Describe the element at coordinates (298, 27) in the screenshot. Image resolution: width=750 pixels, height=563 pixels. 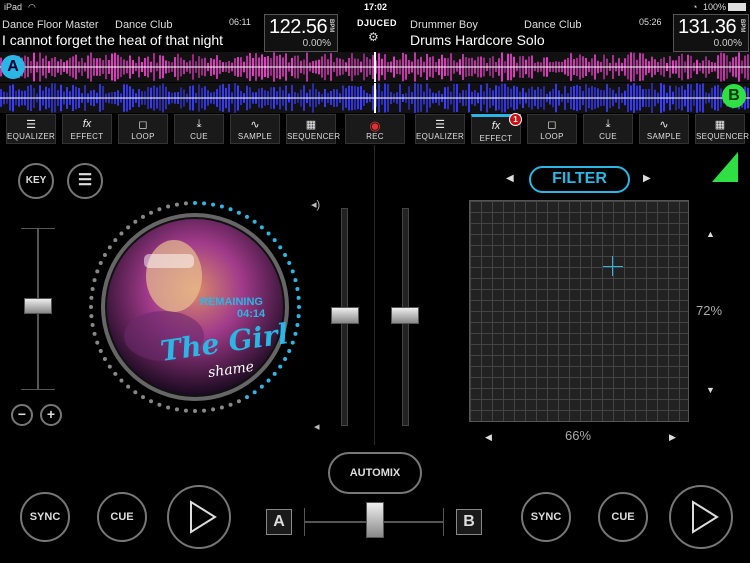
I see `deck-a-bpm: 122.56` at that location.